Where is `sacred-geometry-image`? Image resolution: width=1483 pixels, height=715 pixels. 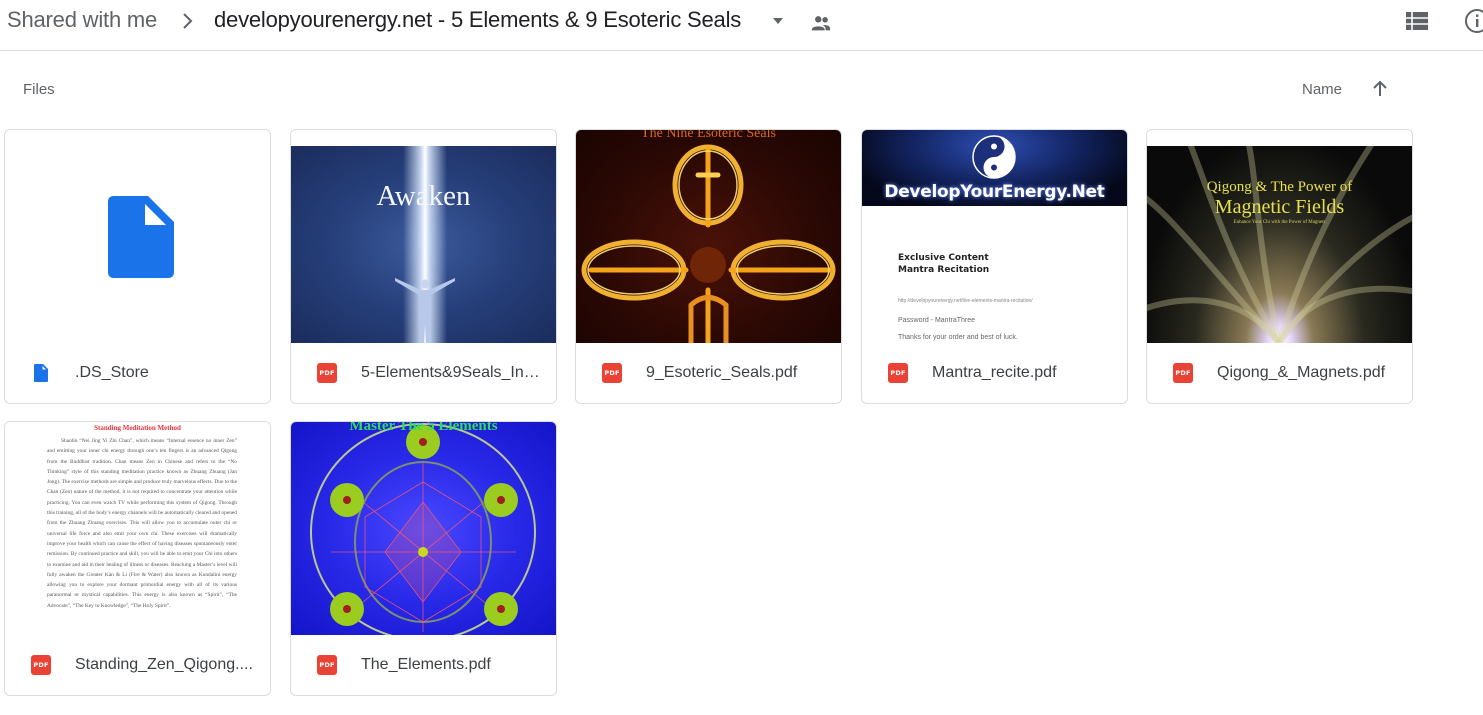
sacred-geometry-image is located at coordinates (423, 529).